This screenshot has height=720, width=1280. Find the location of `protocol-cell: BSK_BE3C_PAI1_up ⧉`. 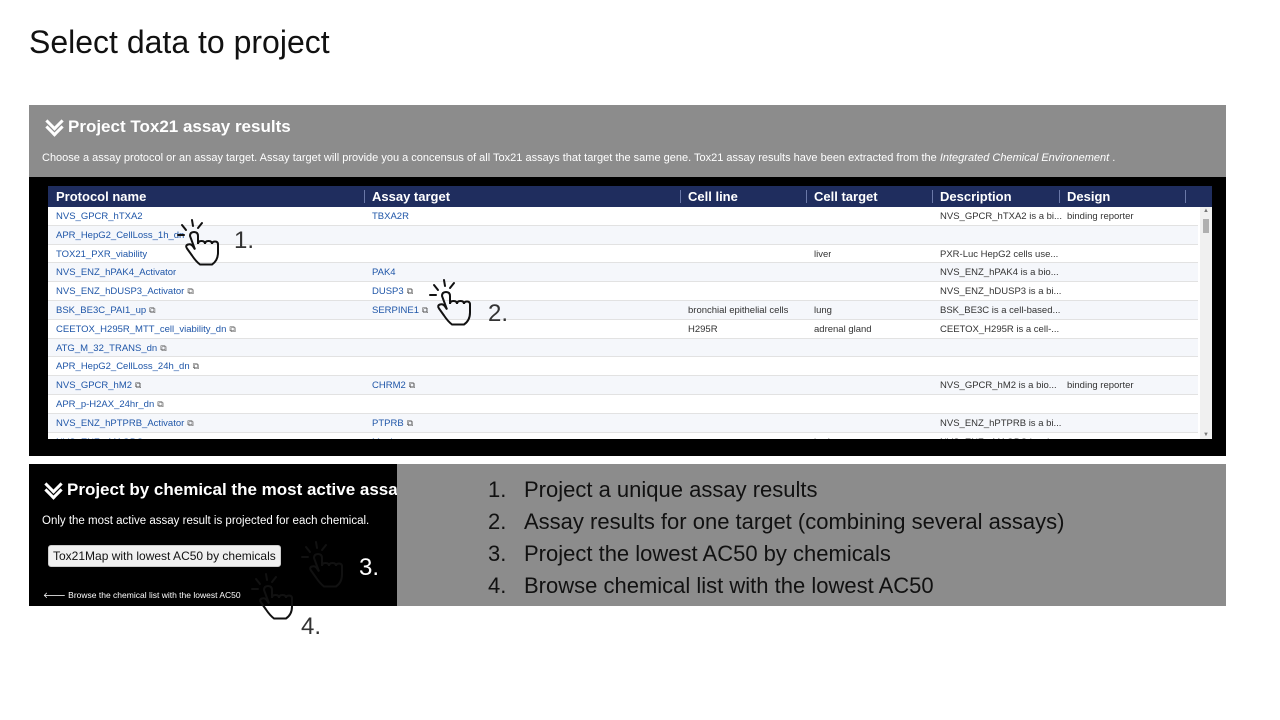

protocol-cell: BSK_BE3C_PAI1_up ⧉ is located at coordinates (106, 310).